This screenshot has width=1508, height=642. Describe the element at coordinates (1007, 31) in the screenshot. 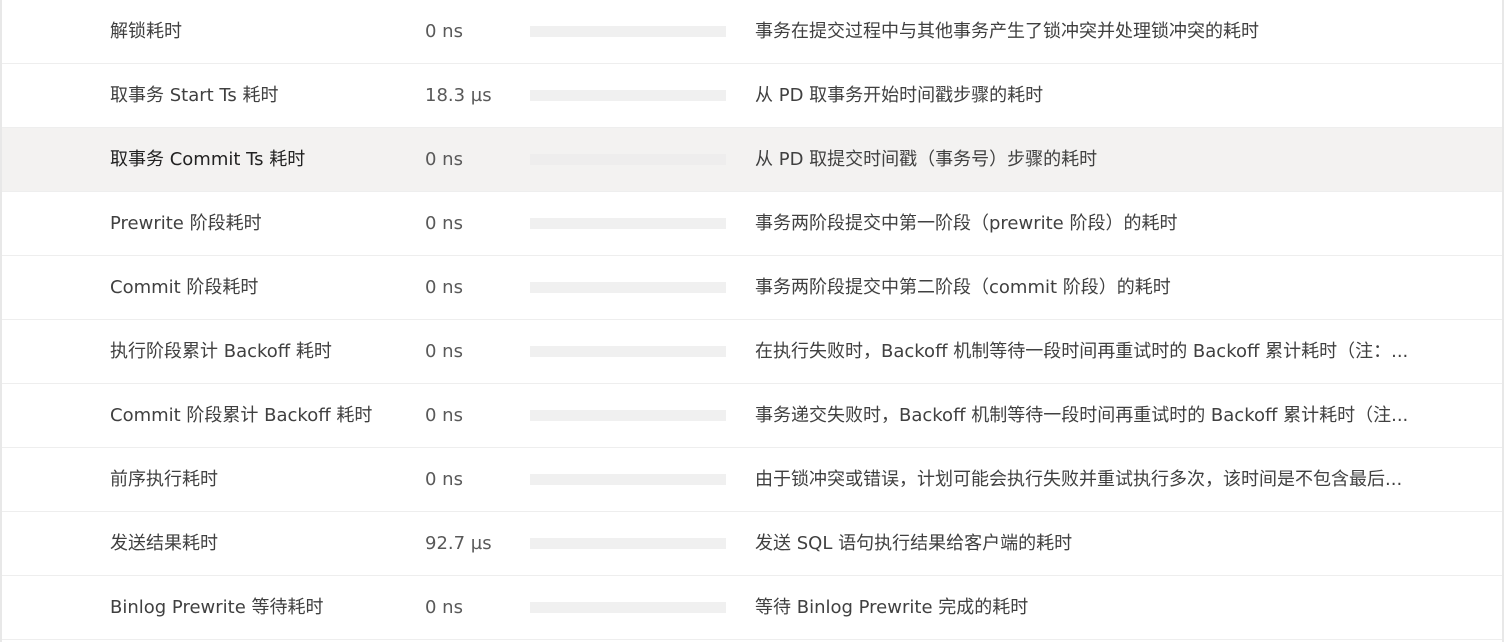

I see `metric-description: 事务在提交过程中与其他事务产生了锁冲突并处理锁冲突的耗时` at that location.